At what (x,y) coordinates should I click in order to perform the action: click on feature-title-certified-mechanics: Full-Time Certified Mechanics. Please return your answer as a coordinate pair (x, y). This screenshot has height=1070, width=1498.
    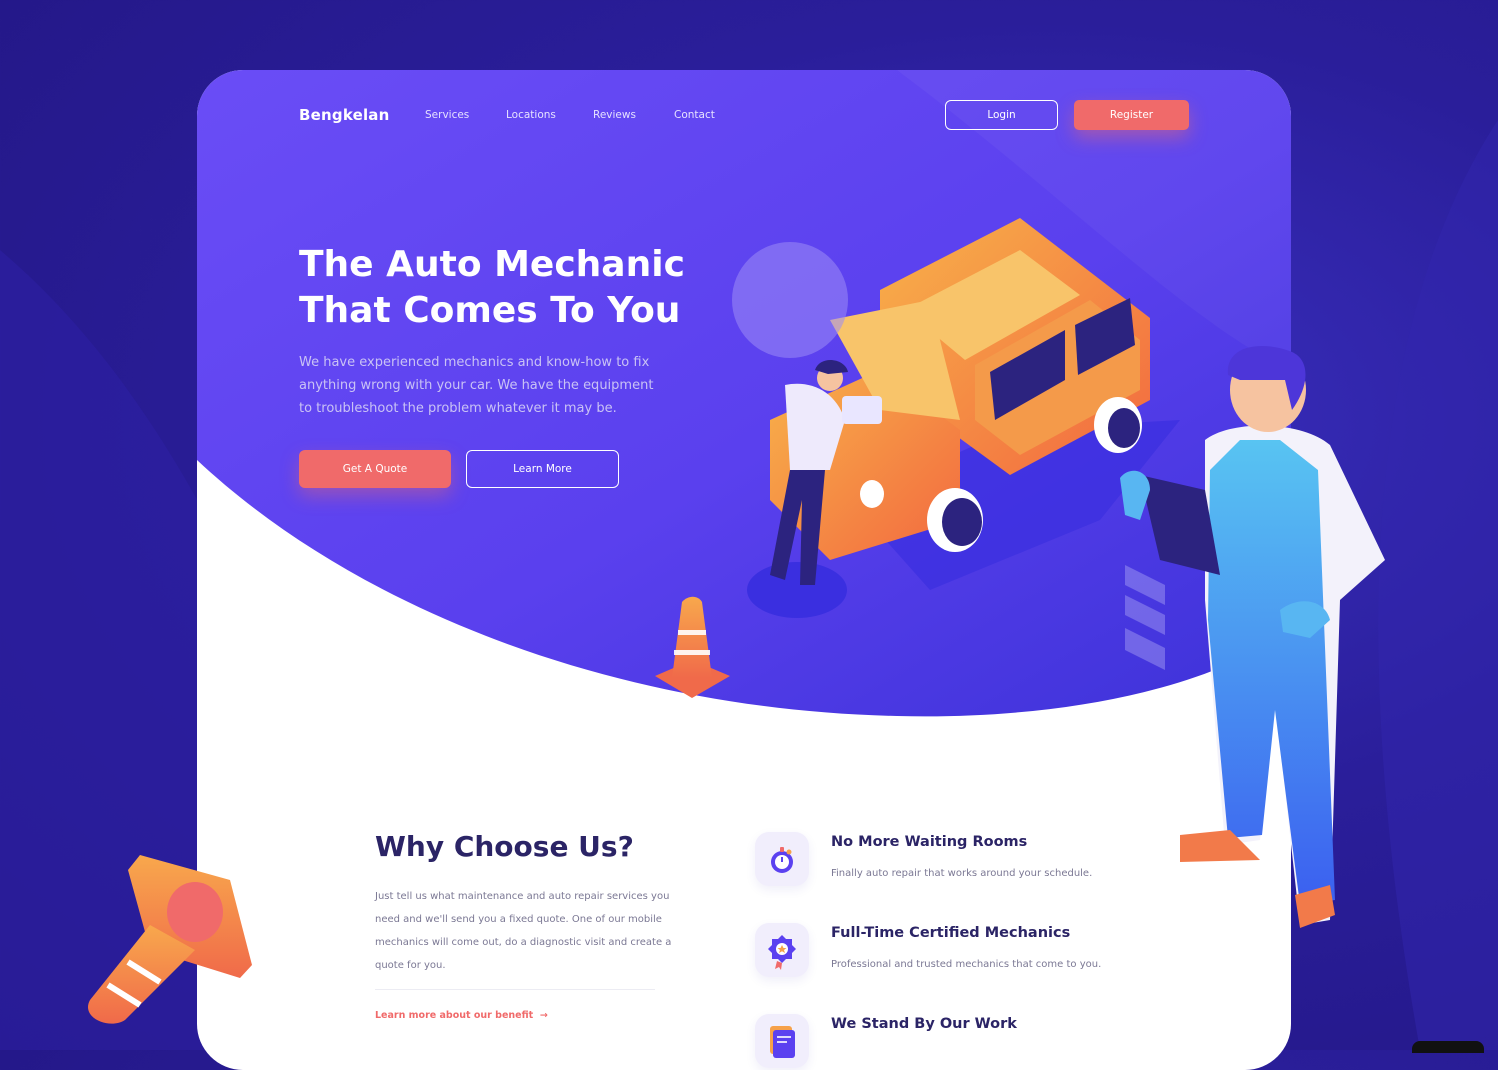
    Looking at the image, I should click on (951, 933).